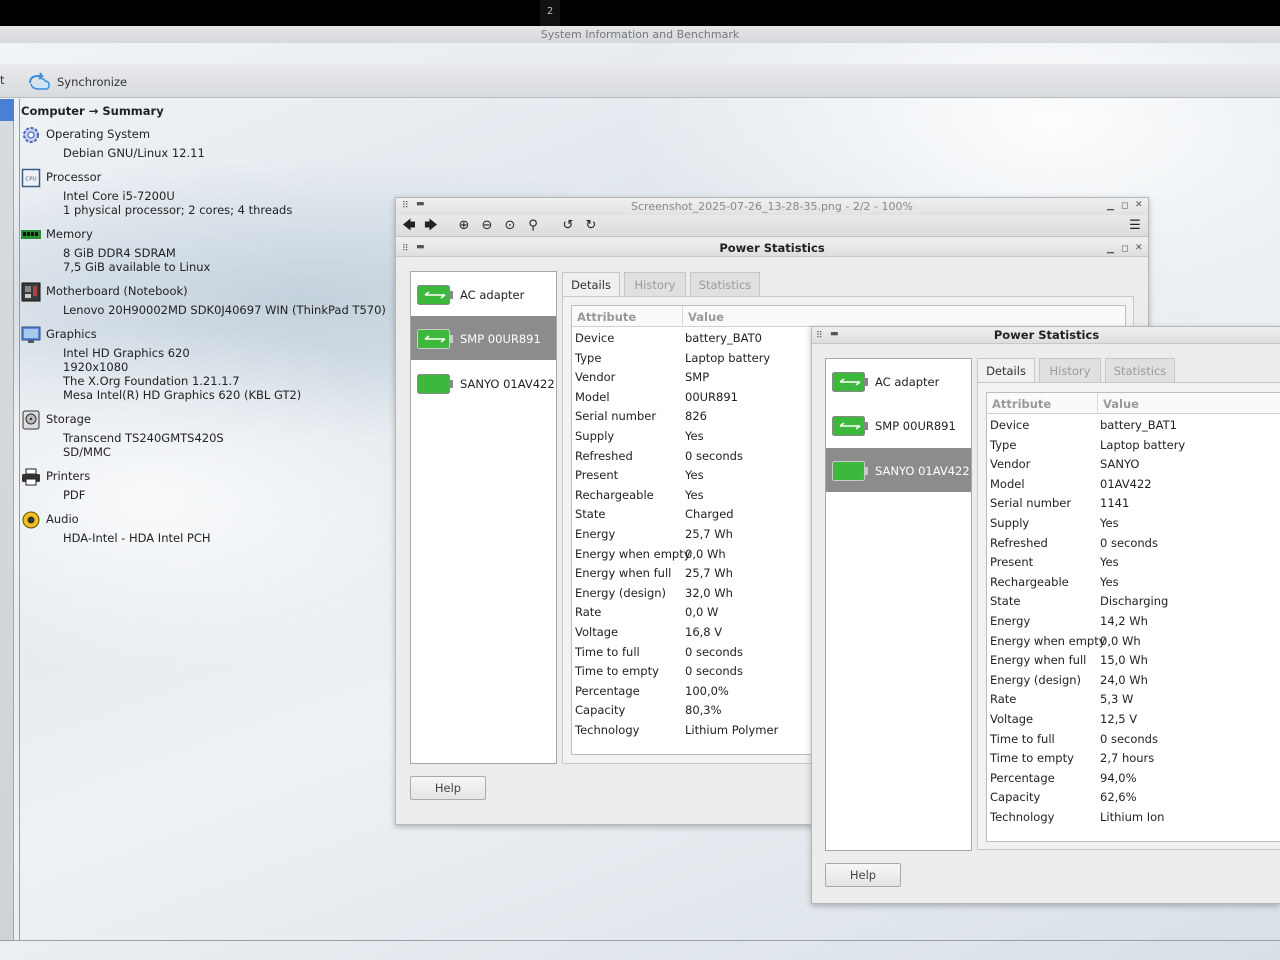  I want to click on value-cell: 826, so click(696, 416).